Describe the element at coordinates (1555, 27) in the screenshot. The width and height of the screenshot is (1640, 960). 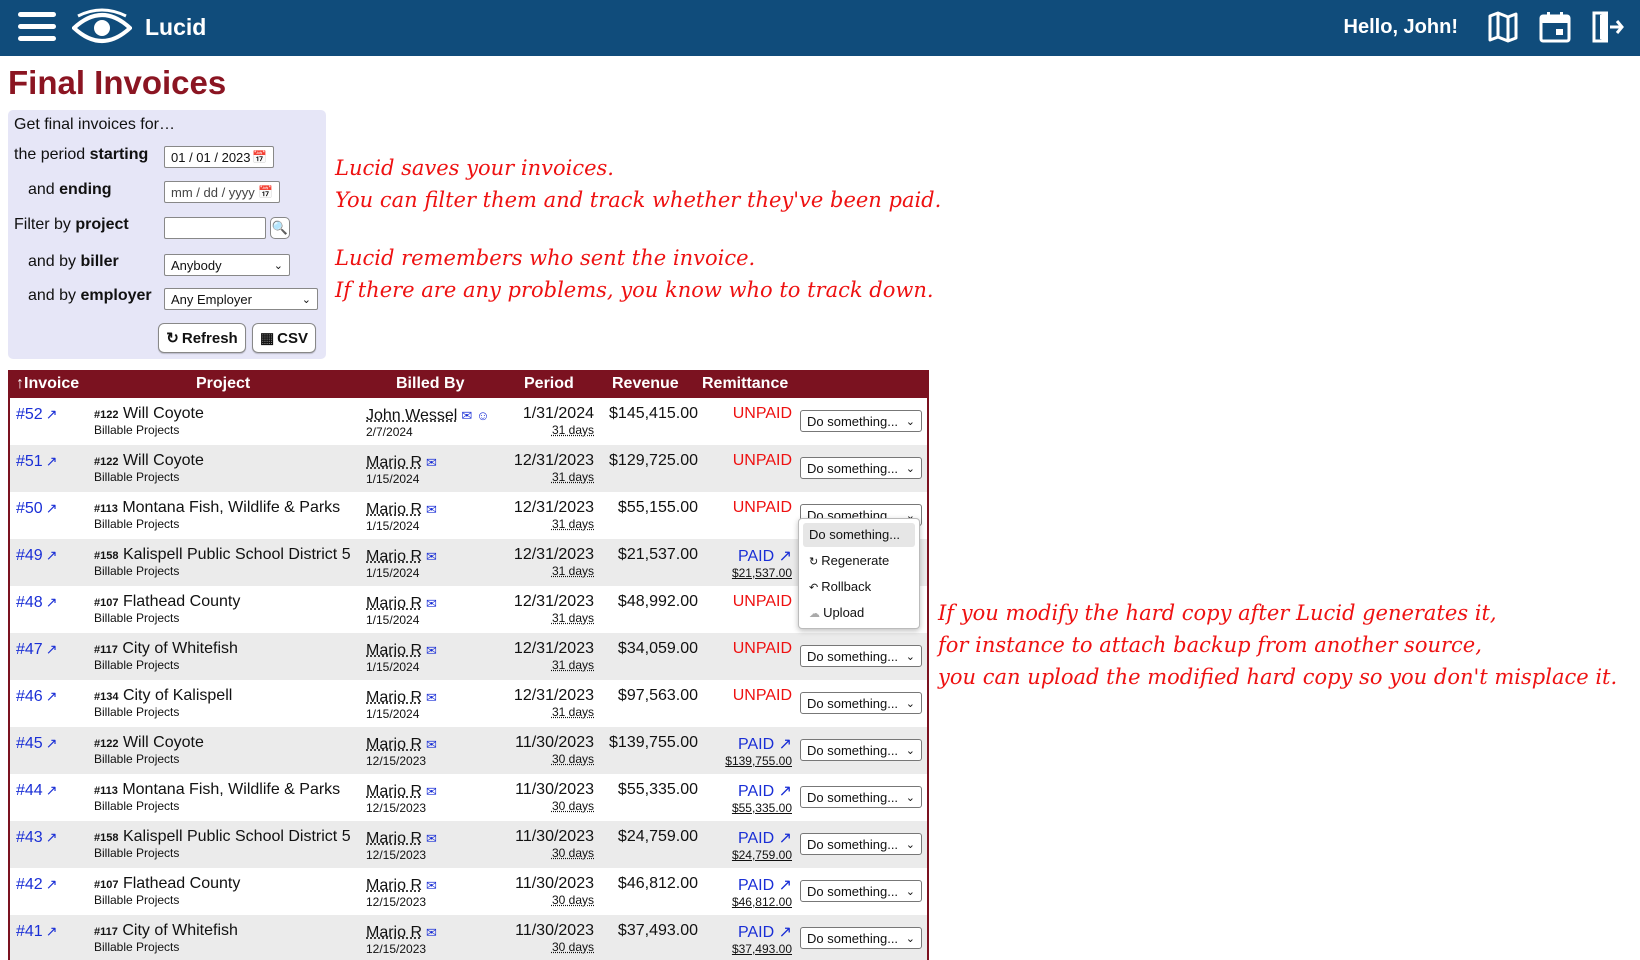
I see `calendar-icon` at that location.